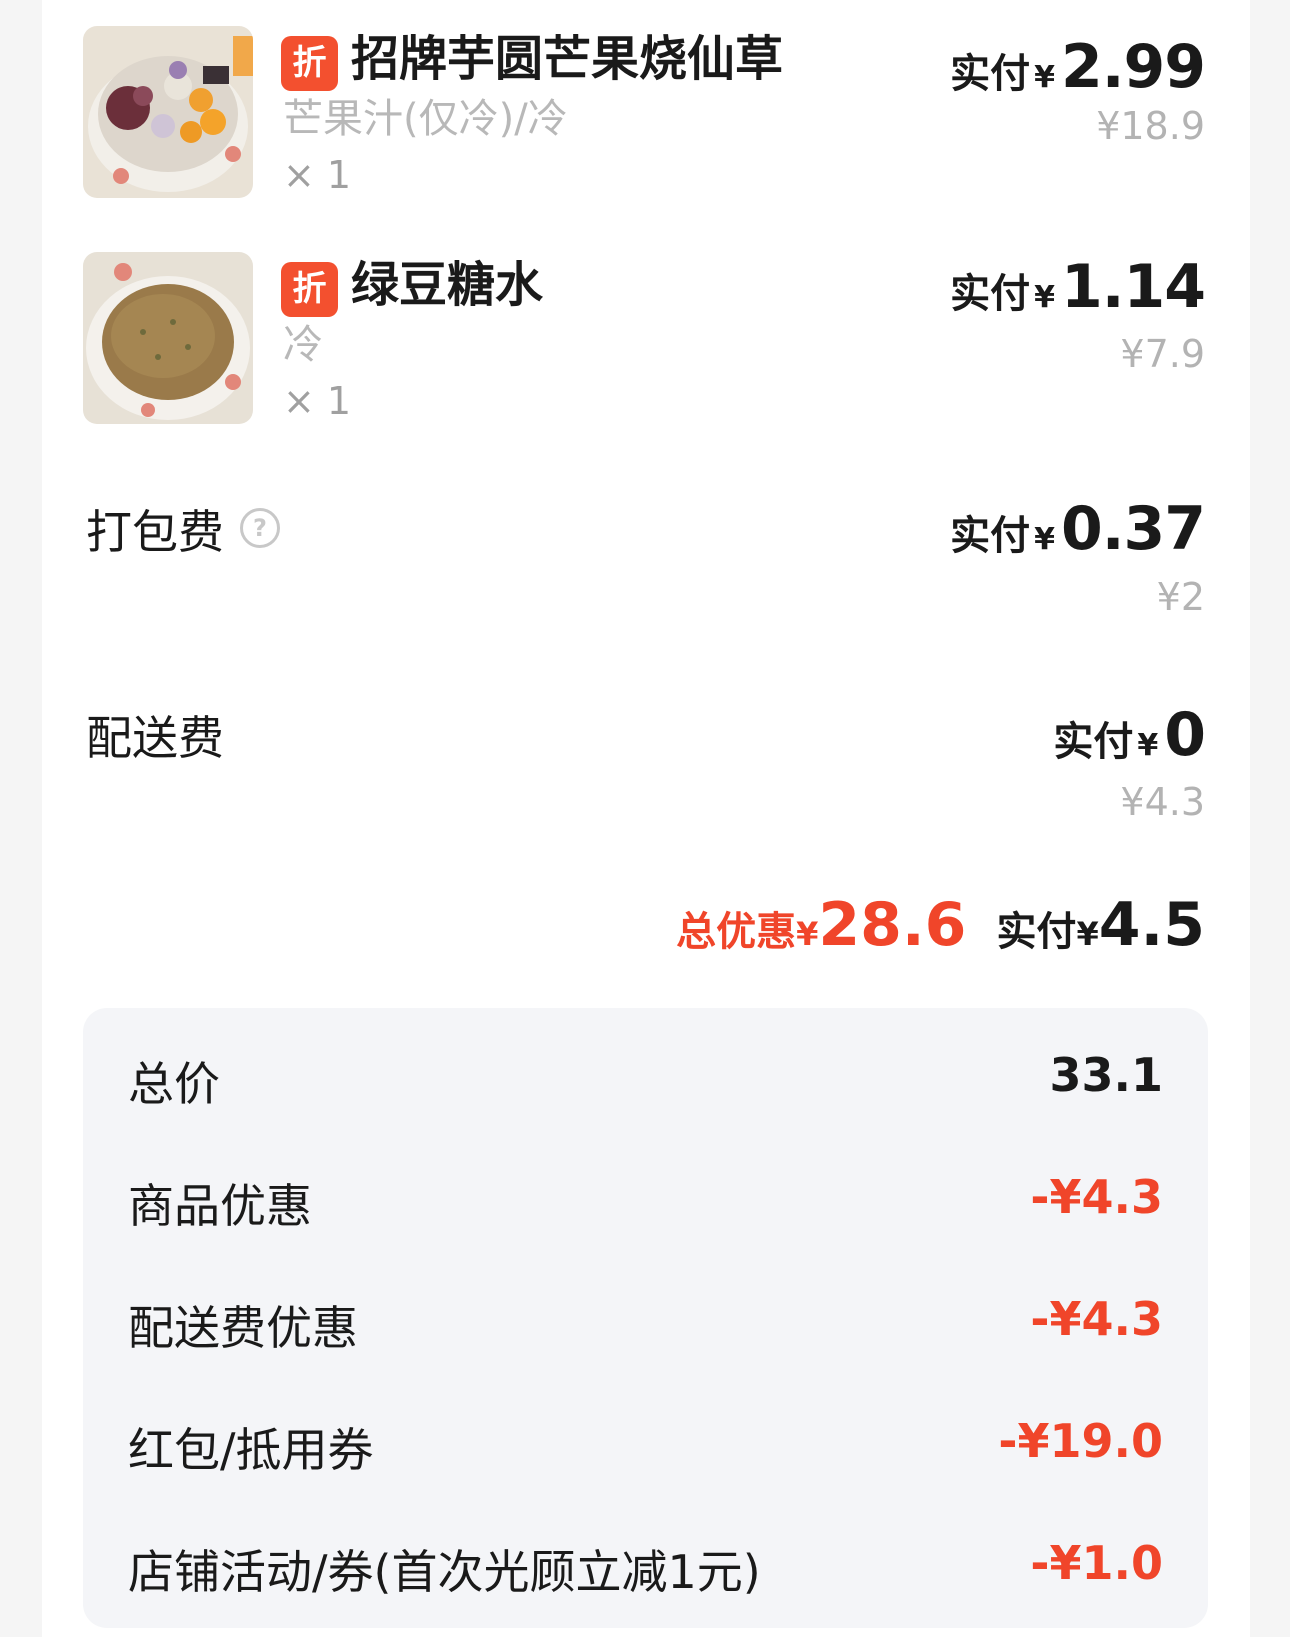 Image resolution: width=1290 pixels, height=1637 pixels. What do you see at coordinates (644, 339) in the screenshot?
I see `order-item: 折 绿豆糖水 冷 × 1 实付 ¥1.14 ¥7.9` at bounding box center [644, 339].